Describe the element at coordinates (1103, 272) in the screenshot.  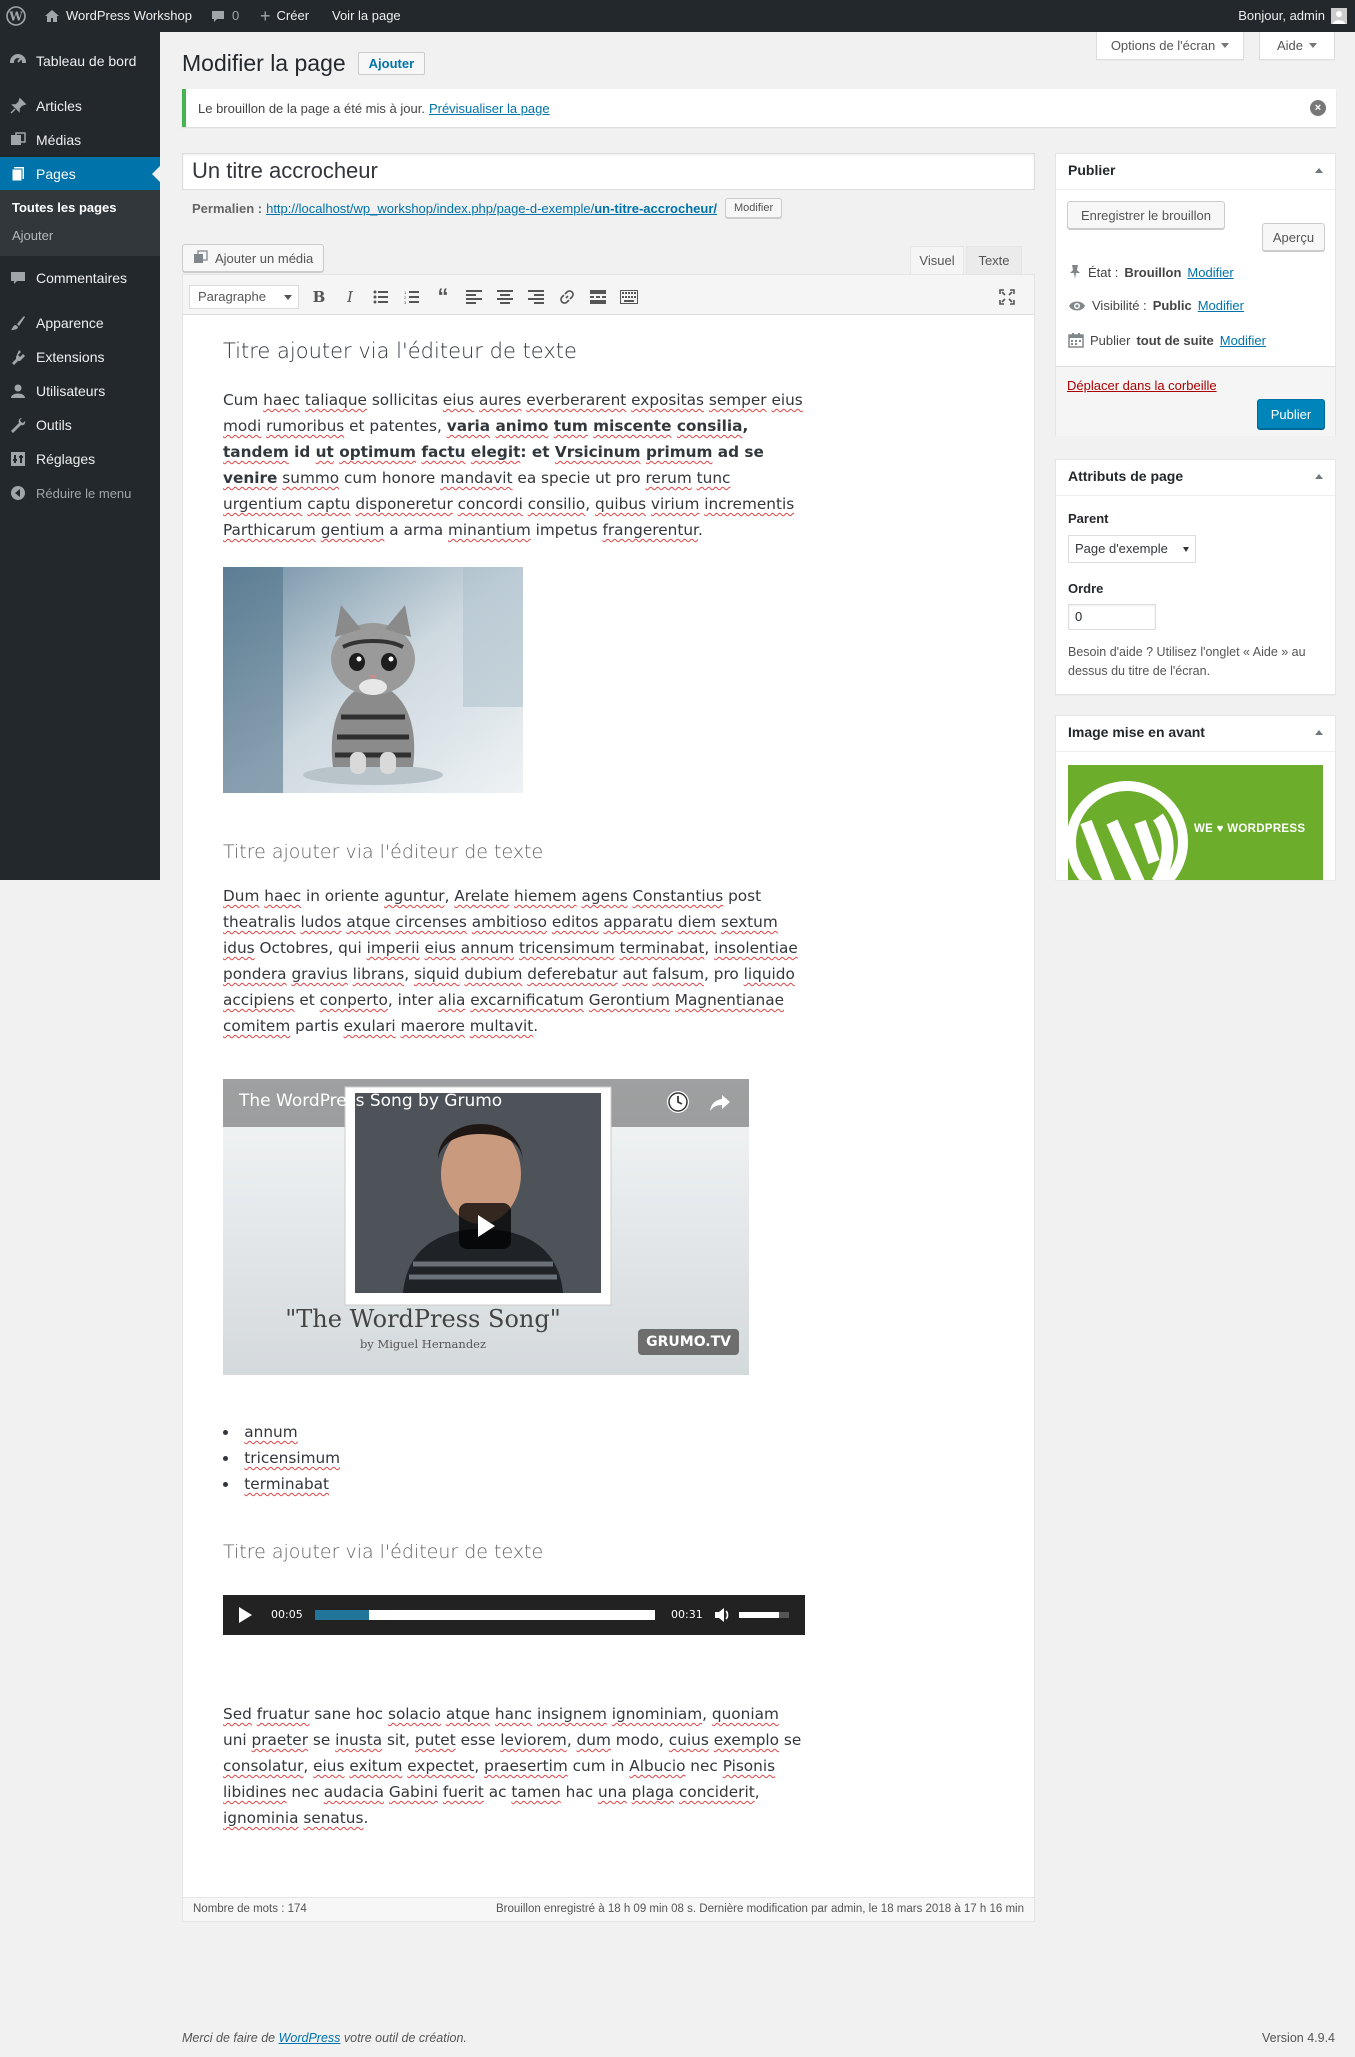
I see `status-label: État :` at that location.